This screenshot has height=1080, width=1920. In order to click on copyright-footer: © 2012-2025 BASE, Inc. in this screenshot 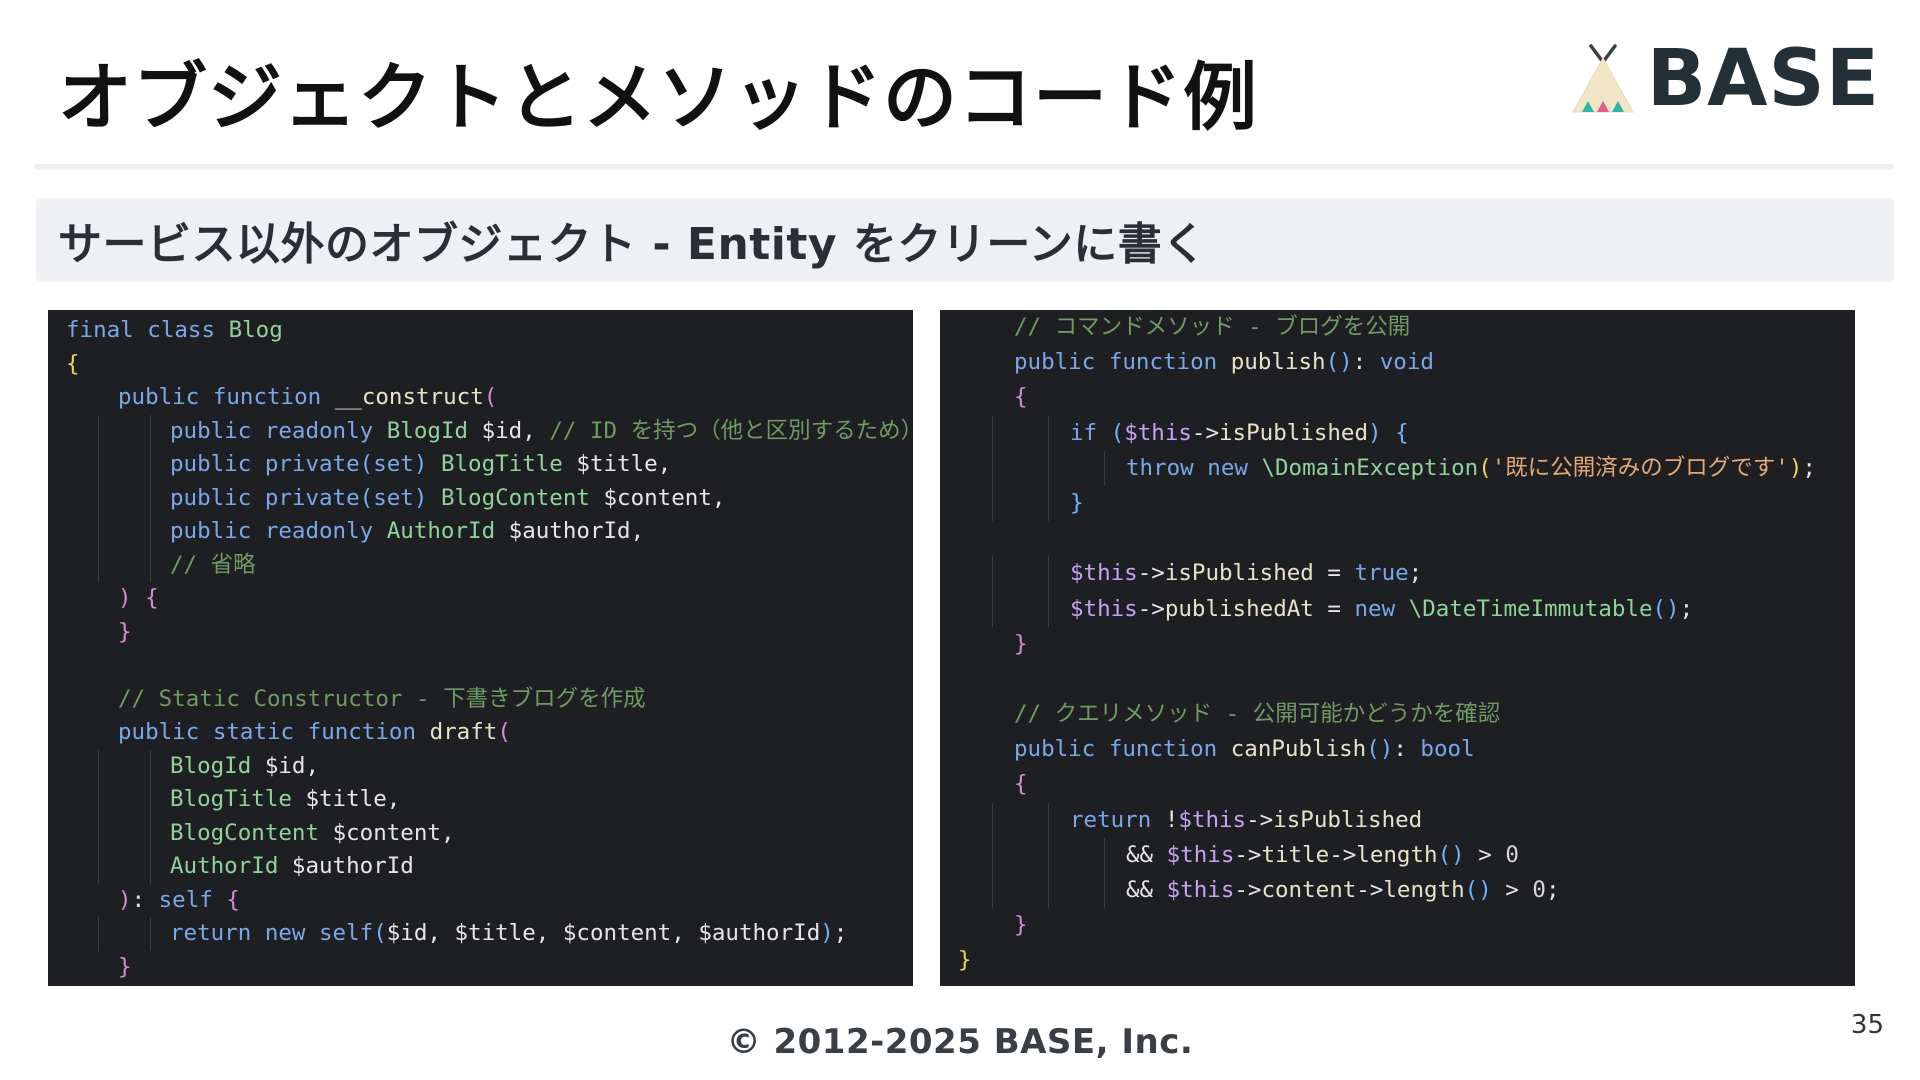, I will do `click(960, 1042)`.